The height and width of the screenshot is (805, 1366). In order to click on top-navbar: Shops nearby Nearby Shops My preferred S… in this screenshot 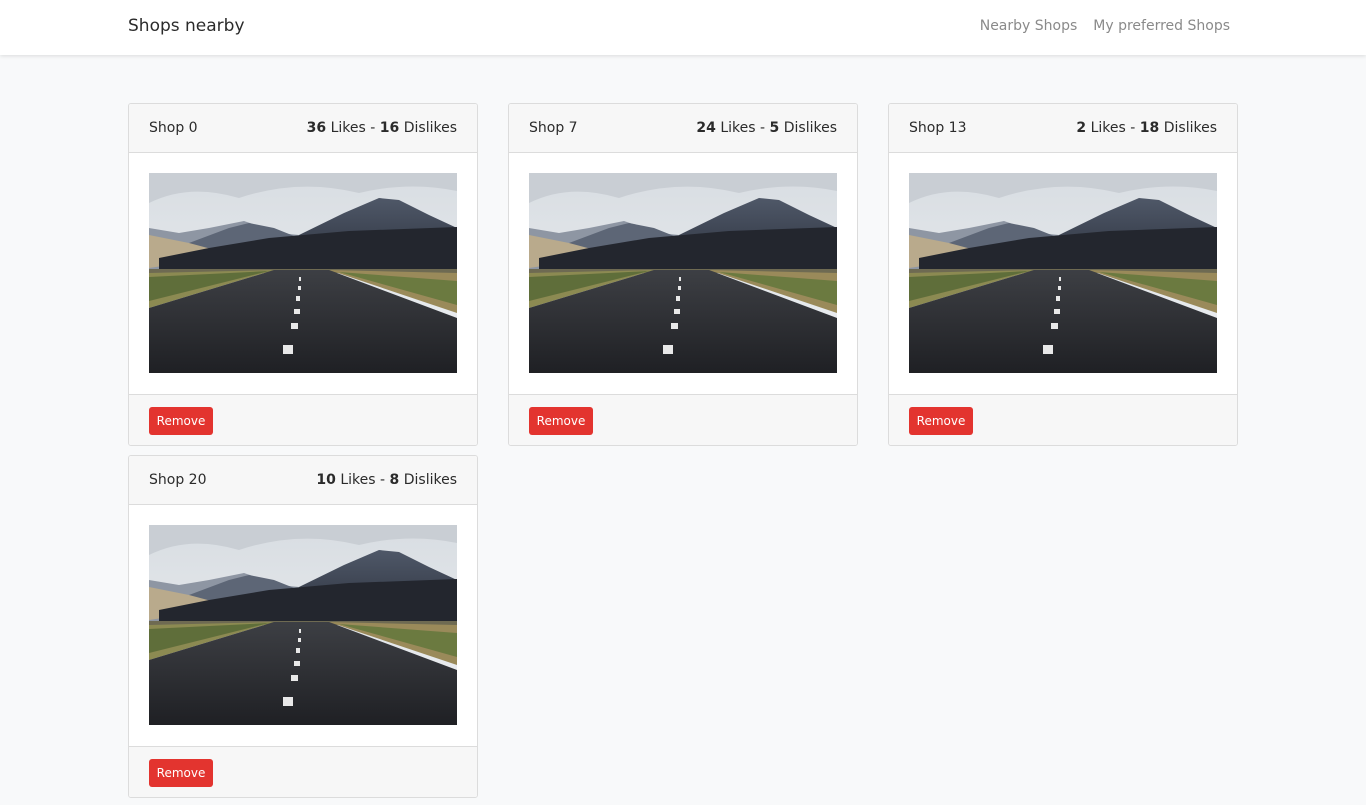, I will do `click(683, 27)`.